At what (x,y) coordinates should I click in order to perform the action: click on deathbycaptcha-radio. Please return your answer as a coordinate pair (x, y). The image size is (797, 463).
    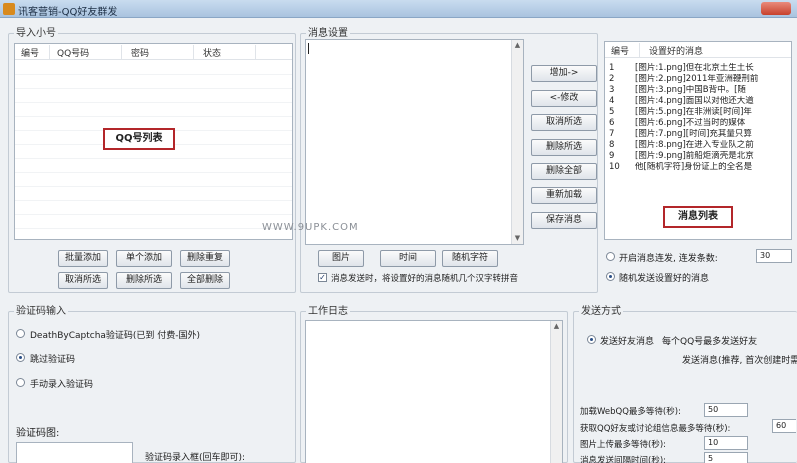
    Looking at the image, I should click on (20, 333).